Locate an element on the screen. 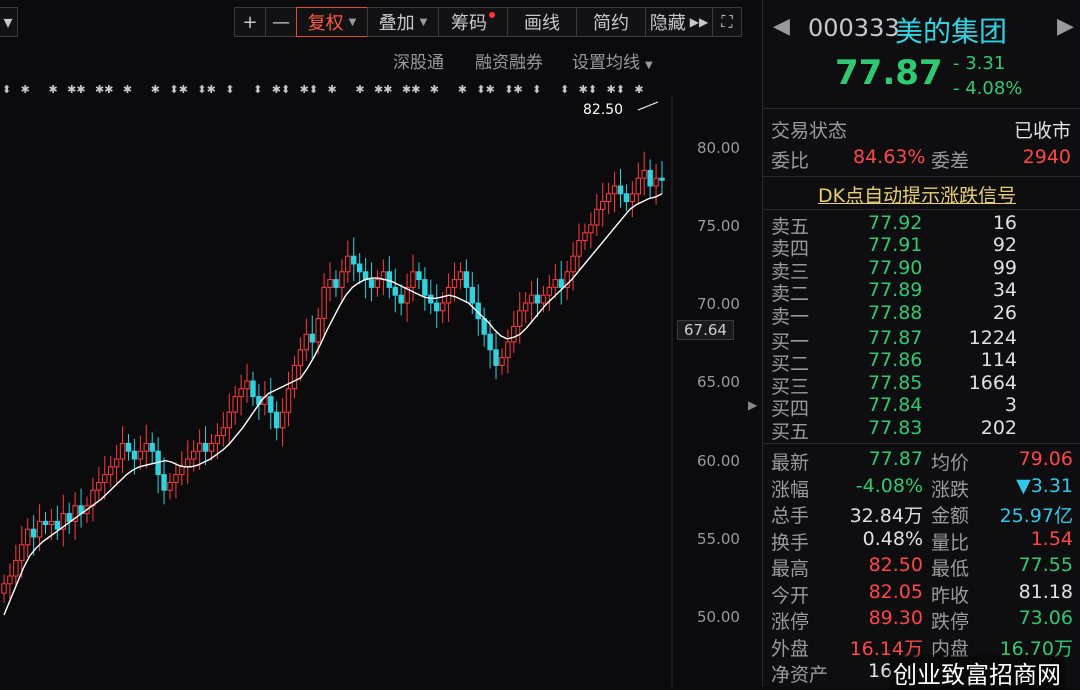 The image size is (1080, 690). level-price: 77.92 is located at coordinates (895, 223).